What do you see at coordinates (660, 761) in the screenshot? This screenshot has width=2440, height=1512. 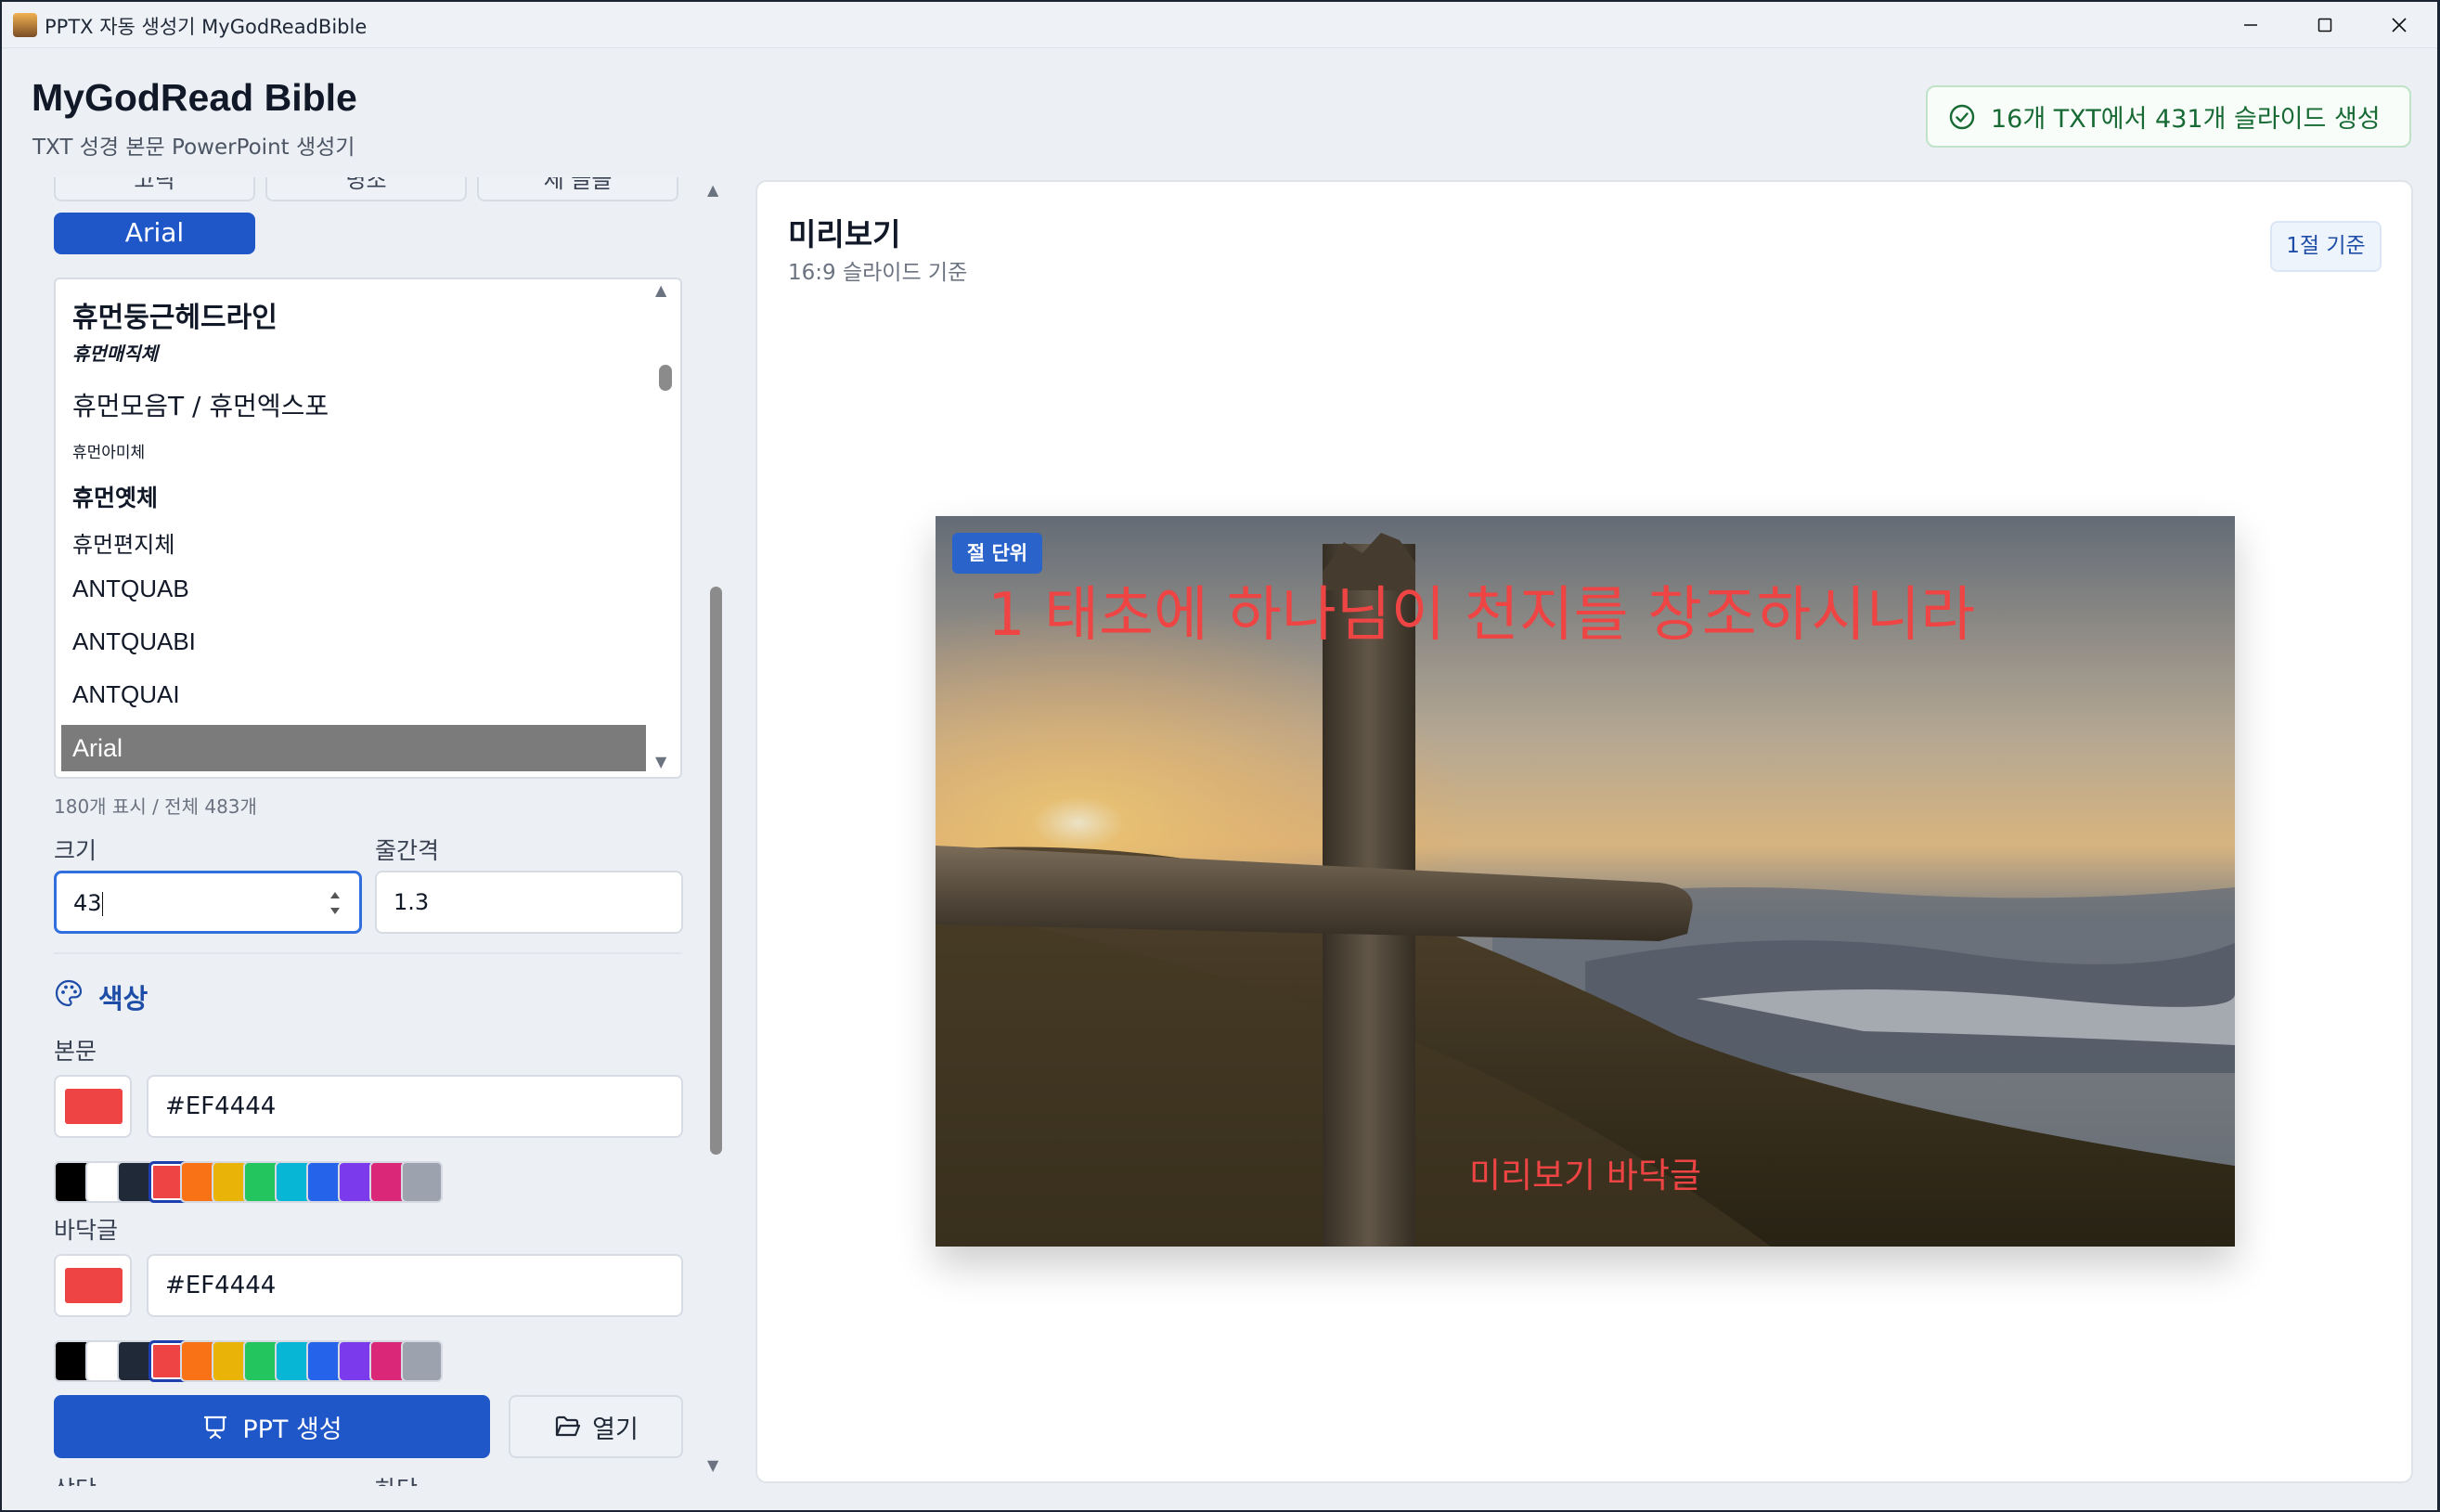 I see `list-scroll-down-icon: ▼` at bounding box center [660, 761].